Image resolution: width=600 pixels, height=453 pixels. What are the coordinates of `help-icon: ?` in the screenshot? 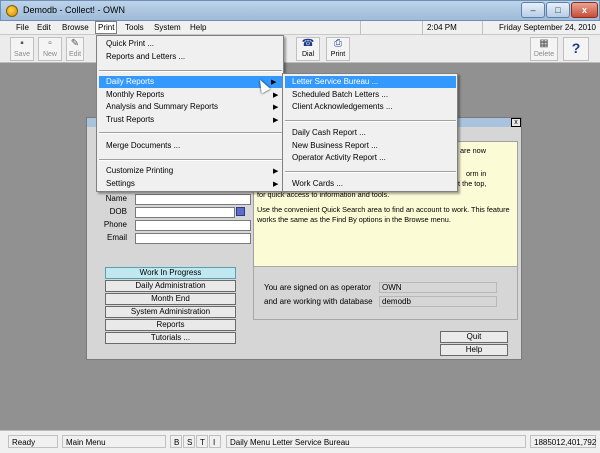 It's located at (576, 48).